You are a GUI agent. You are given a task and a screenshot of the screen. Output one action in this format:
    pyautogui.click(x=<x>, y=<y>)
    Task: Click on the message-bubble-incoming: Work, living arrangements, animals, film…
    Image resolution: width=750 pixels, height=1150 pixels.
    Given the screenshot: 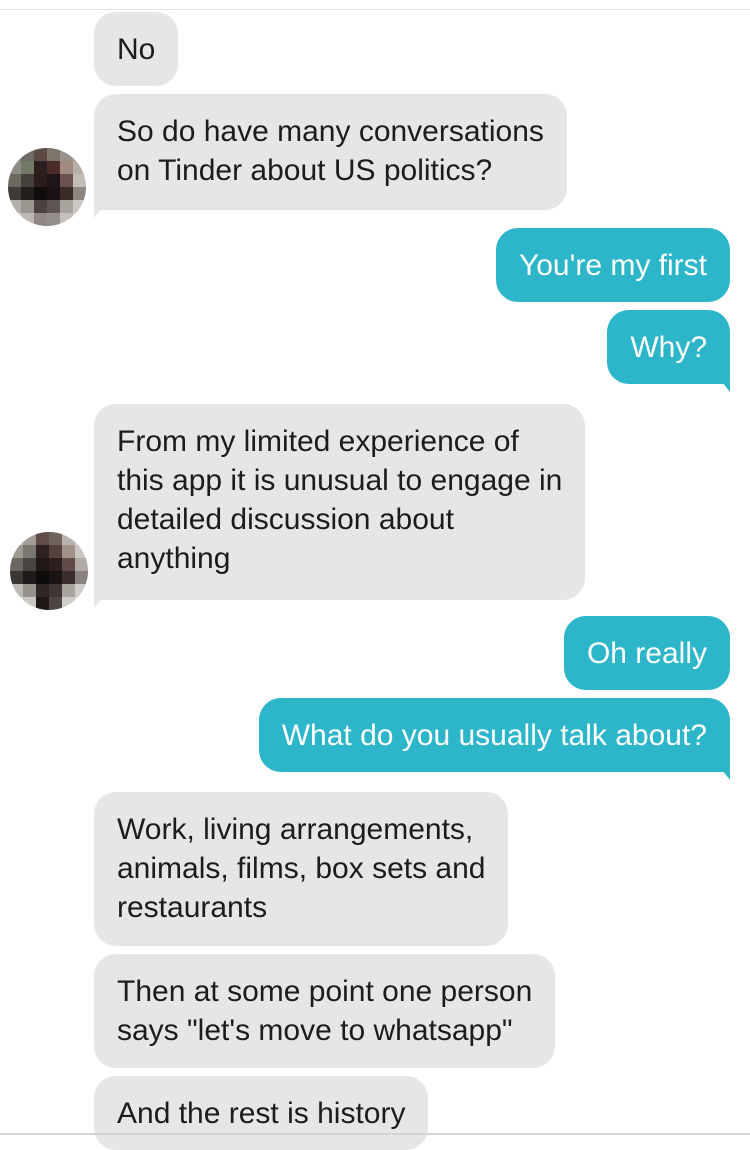 What is the action you would take?
    pyautogui.click(x=301, y=869)
    